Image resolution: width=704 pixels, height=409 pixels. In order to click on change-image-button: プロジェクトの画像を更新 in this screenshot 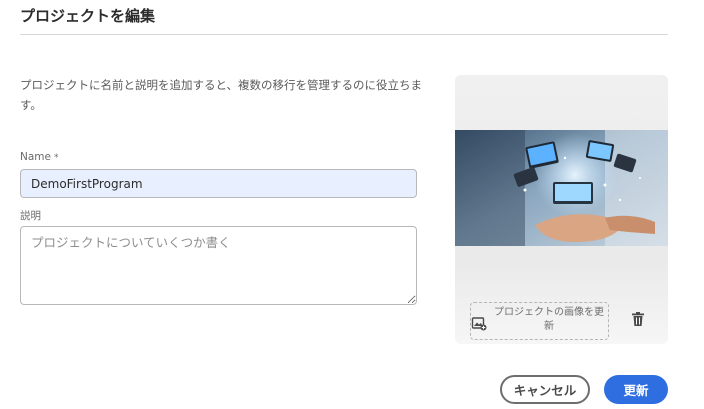, I will do `click(539, 321)`.